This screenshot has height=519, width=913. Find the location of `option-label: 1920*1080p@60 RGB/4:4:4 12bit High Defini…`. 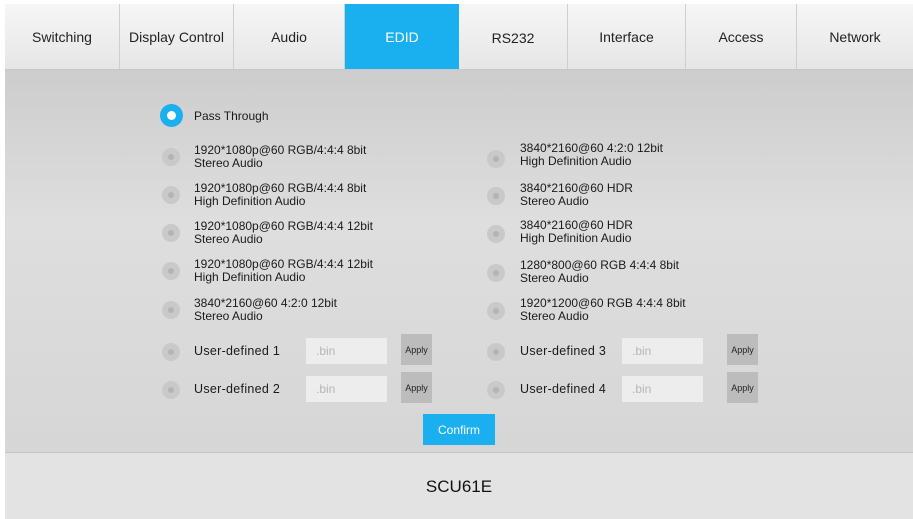

option-label: 1920*1080p@60 RGB/4:4:4 12bit High Defini… is located at coordinates (283, 270).